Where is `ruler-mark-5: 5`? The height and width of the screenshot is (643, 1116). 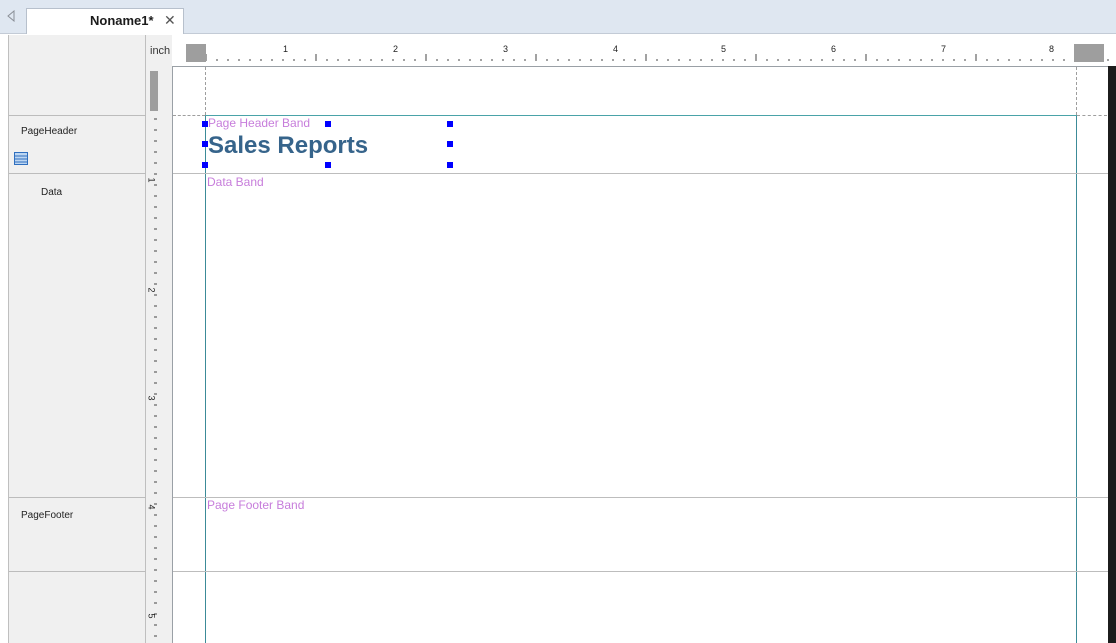
ruler-mark-5: 5 is located at coordinates (724, 49).